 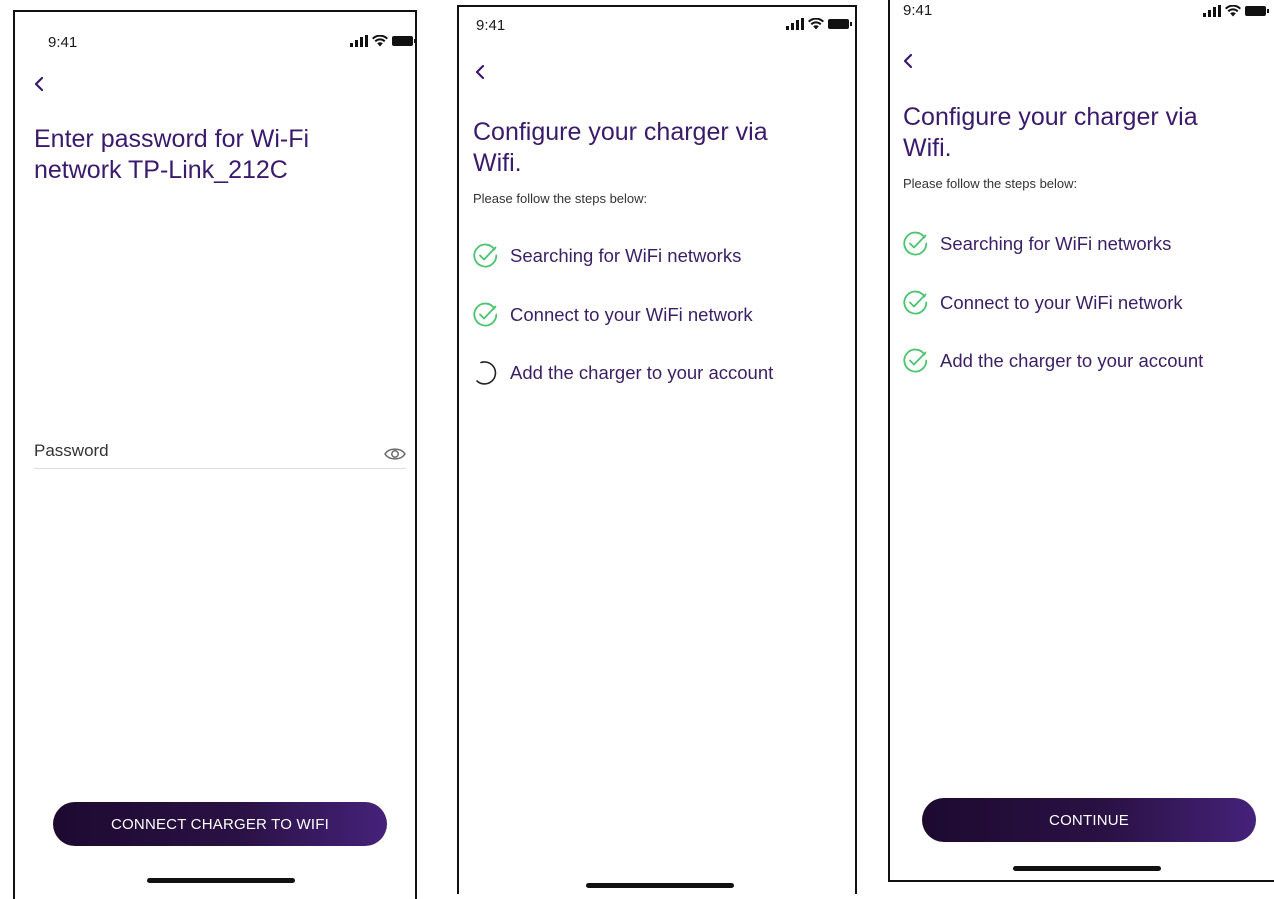 I want to click on loading-spinner-icon, so click(x=486, y=373).